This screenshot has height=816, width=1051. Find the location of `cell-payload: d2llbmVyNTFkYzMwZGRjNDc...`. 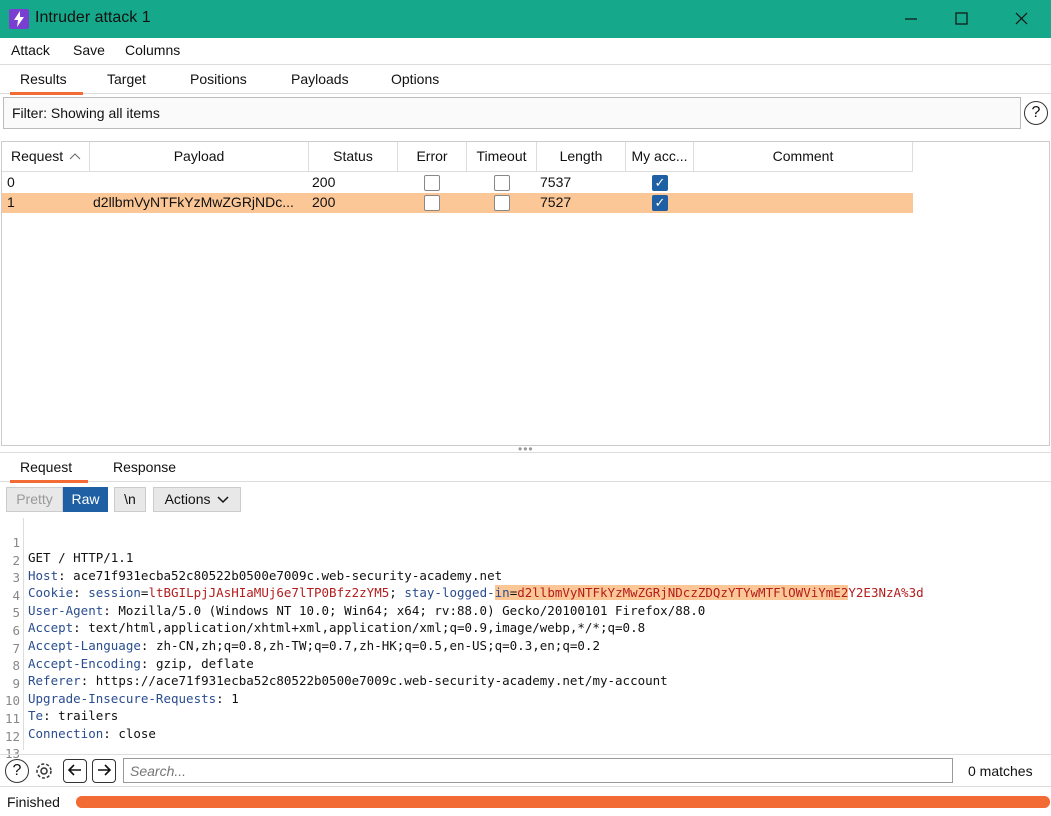

cell-payload: d2llbmVyNTFkYzMwZGRjNDc... is located at coordinates (193, 202).